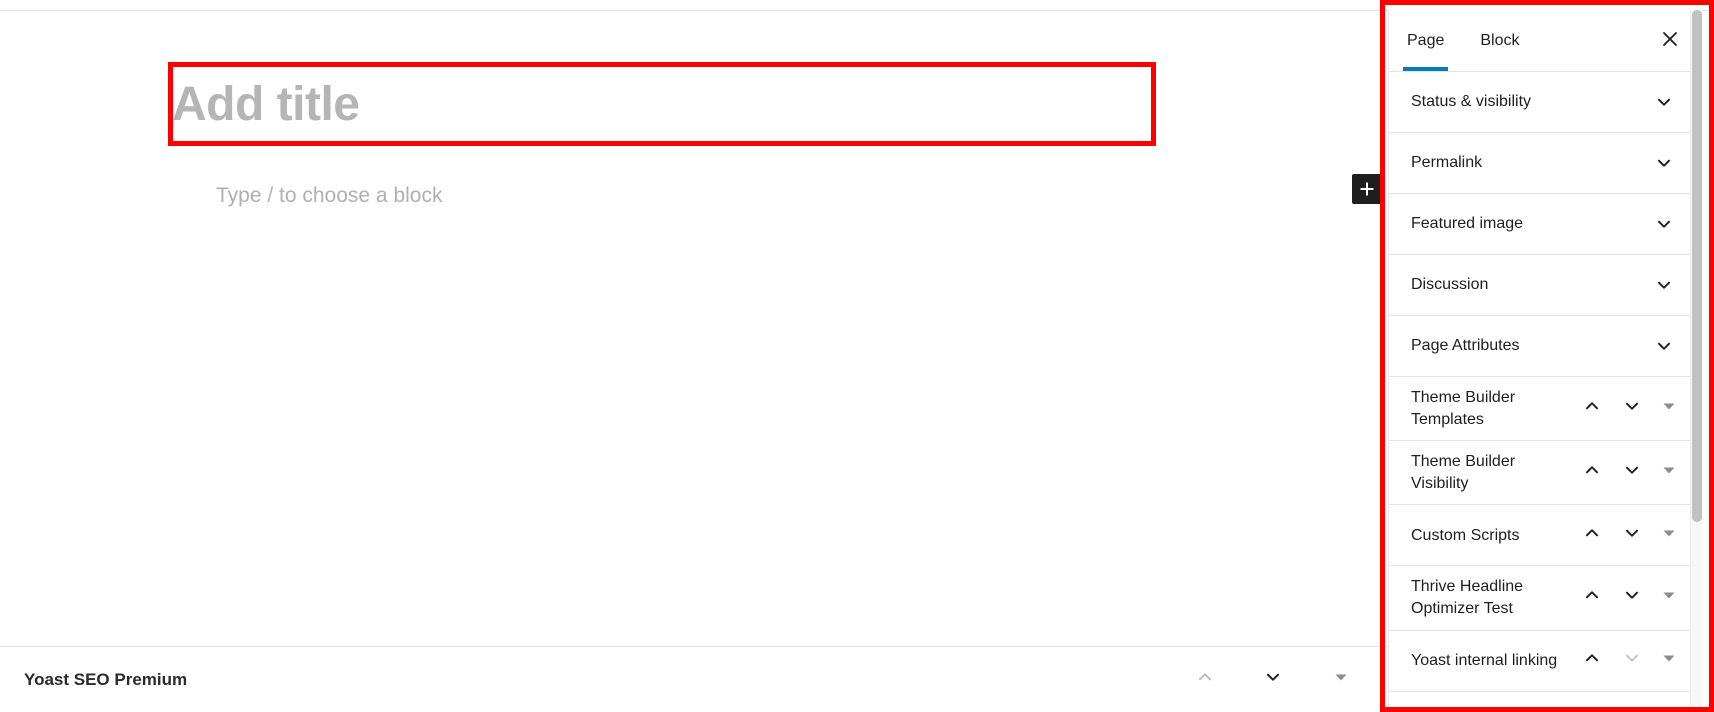 The width and height of the screenshot is (1714, 712). I want to click on sidebar-tablist: Page Block, so click(1463, 40).